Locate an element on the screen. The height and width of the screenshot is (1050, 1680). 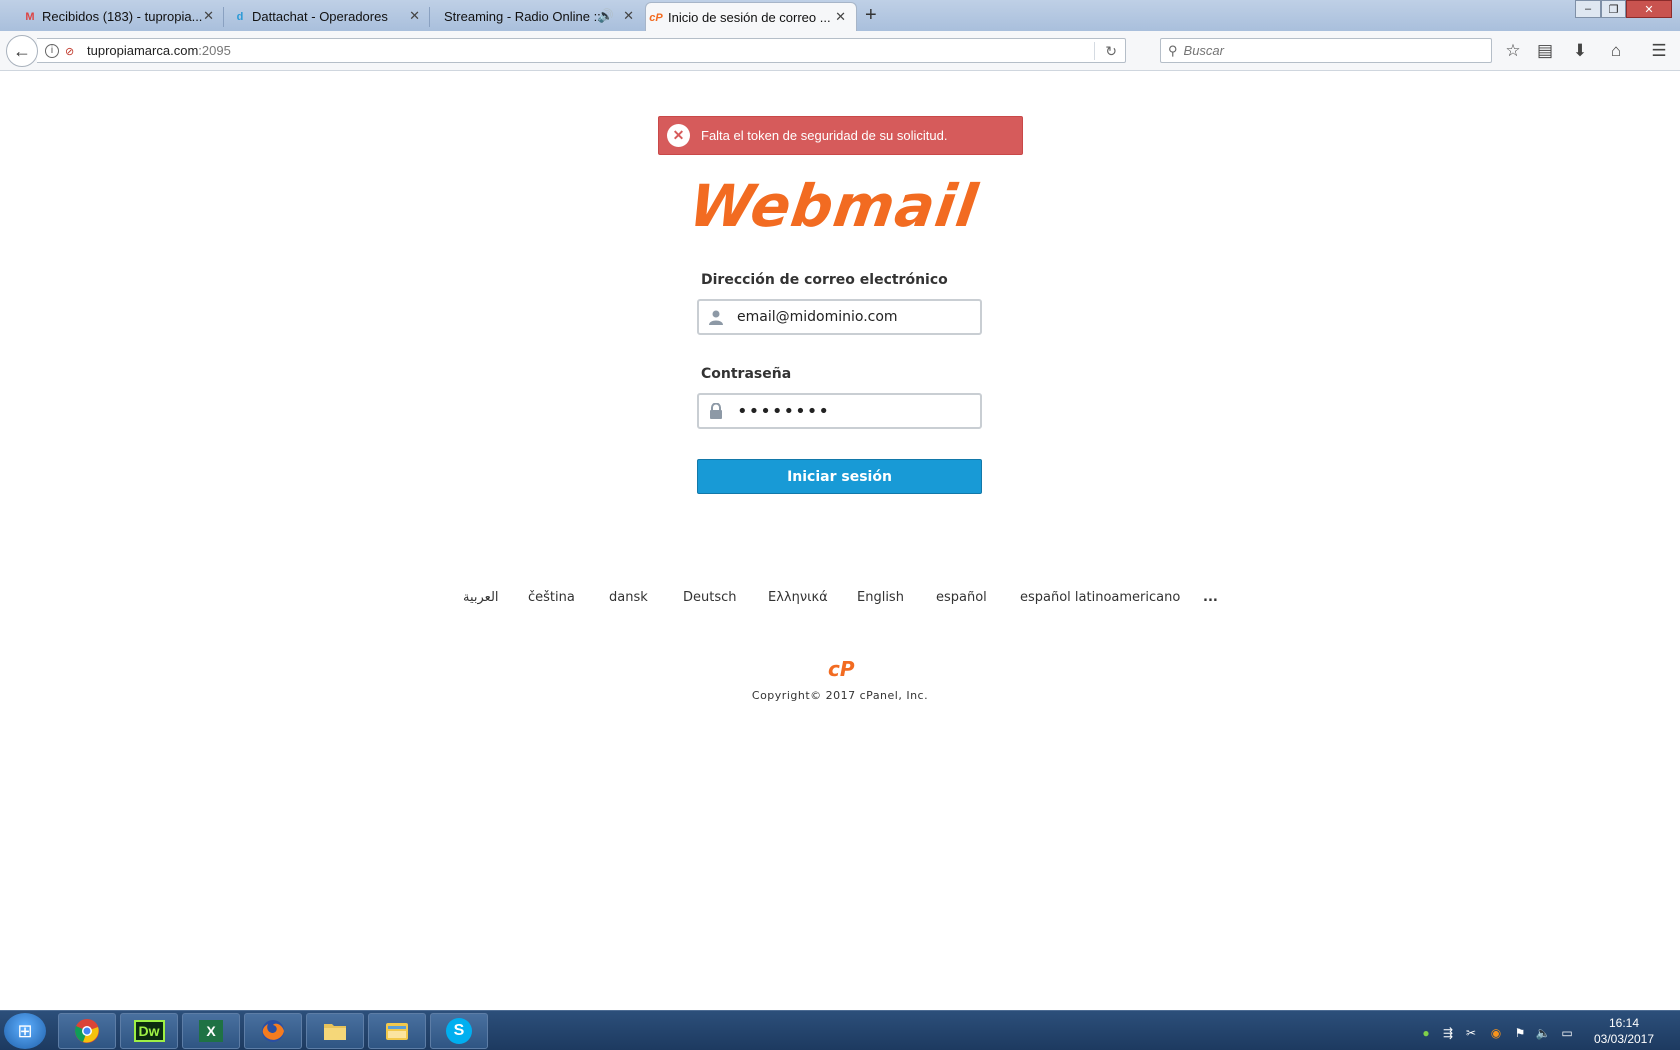
copyright: Copyright© 2017 cPanel, Inc. is located at coordinates (840, 695).